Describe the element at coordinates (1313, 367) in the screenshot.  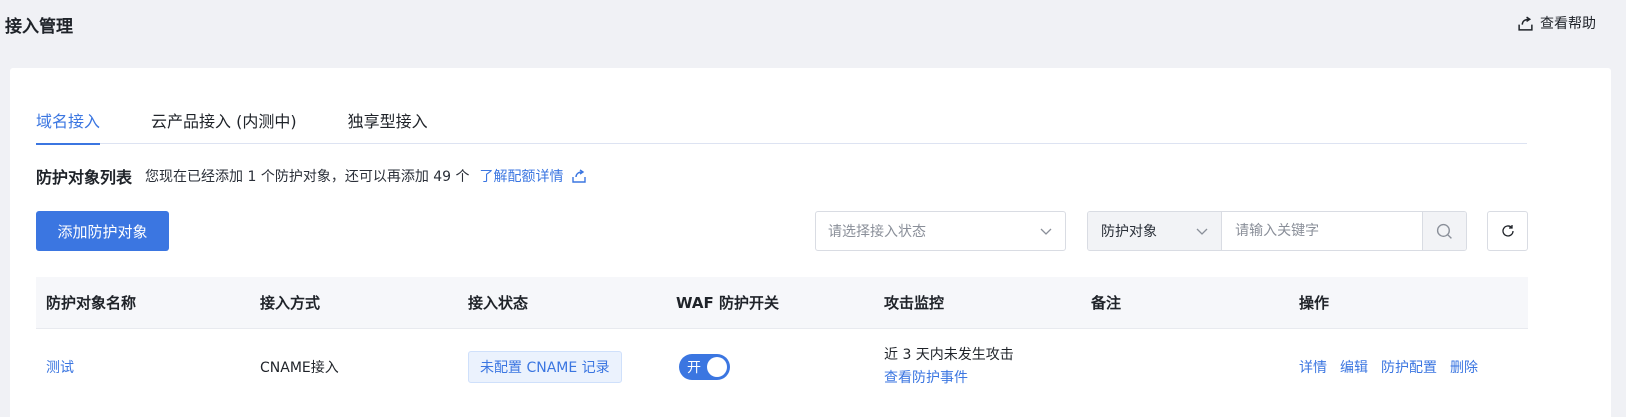
I see `details-action: 详情` at that location.